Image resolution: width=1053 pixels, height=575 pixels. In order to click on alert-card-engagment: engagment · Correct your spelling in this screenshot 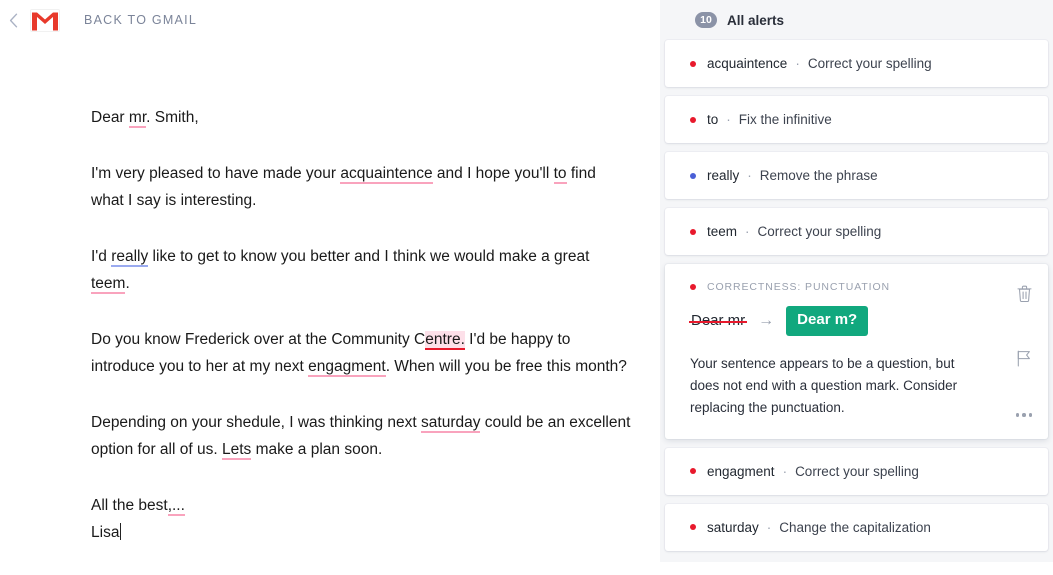, I will do `click(856, 471)`.